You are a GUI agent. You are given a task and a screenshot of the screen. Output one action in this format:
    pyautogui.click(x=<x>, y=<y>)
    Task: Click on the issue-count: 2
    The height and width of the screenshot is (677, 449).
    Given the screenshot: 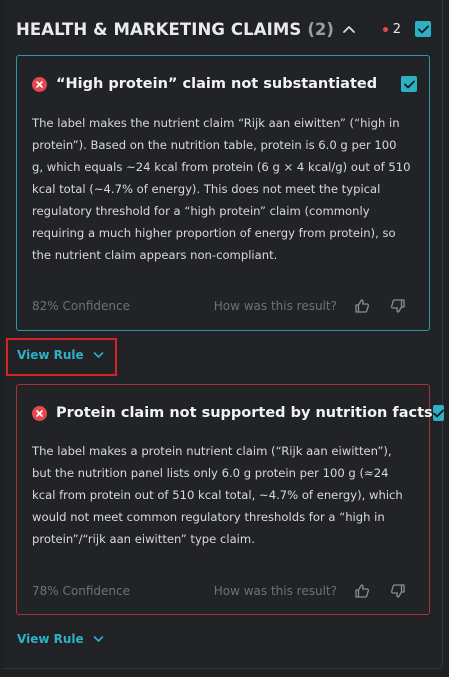 What is the action you would take?
    pyautogui.click(x=396, y=29)
    